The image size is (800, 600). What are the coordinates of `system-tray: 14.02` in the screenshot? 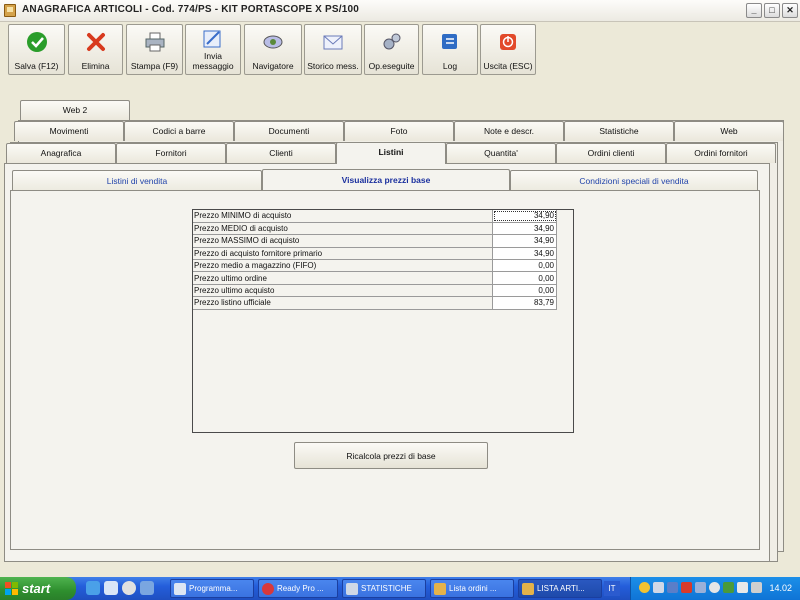 It's located at (715, 588).